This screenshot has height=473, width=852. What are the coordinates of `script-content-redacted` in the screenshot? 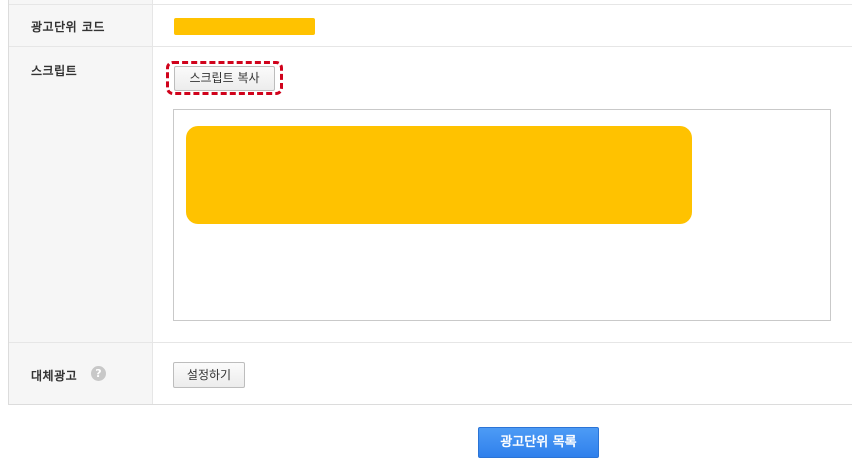 It's located at (439, 175).